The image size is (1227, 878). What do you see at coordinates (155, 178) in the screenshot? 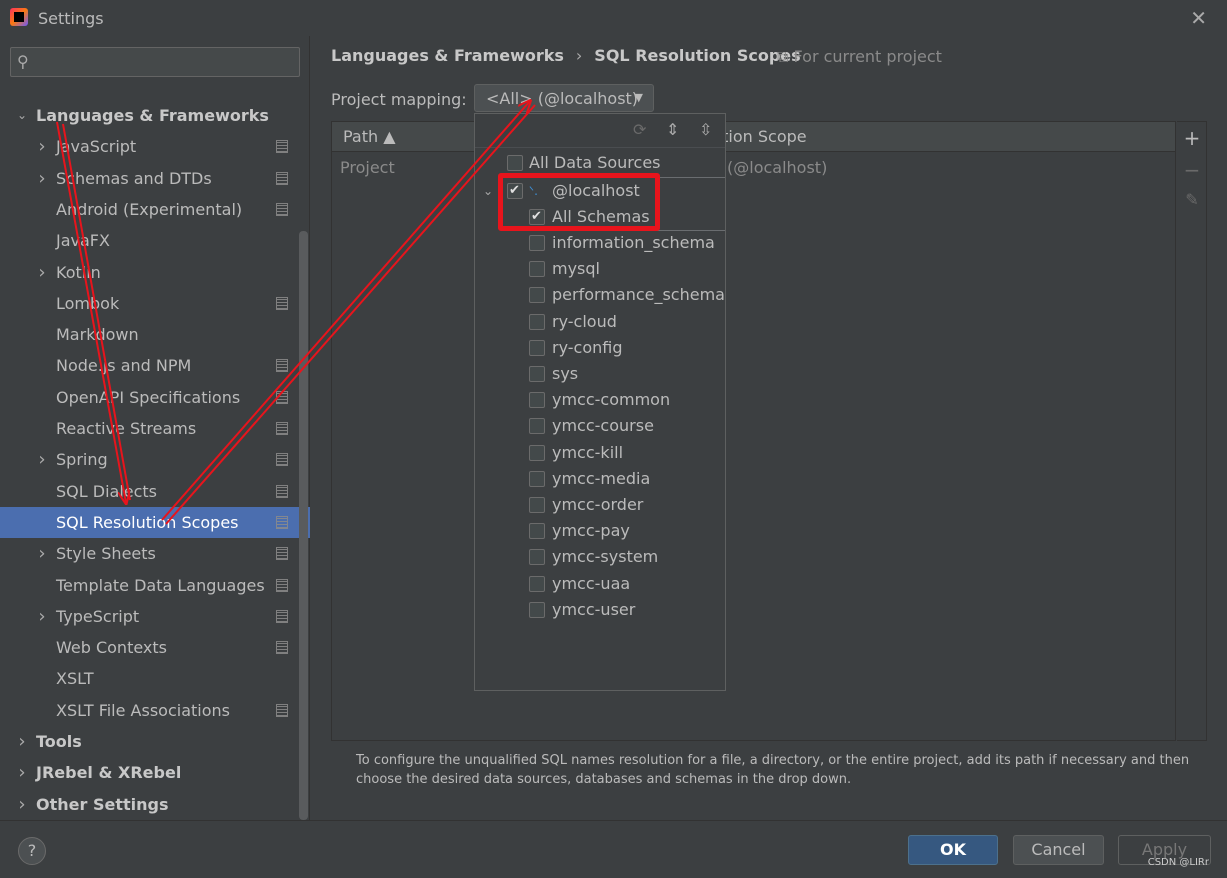
I see `sidebar-item: › Schemas and DTDs` at bounding box center [155, 178].